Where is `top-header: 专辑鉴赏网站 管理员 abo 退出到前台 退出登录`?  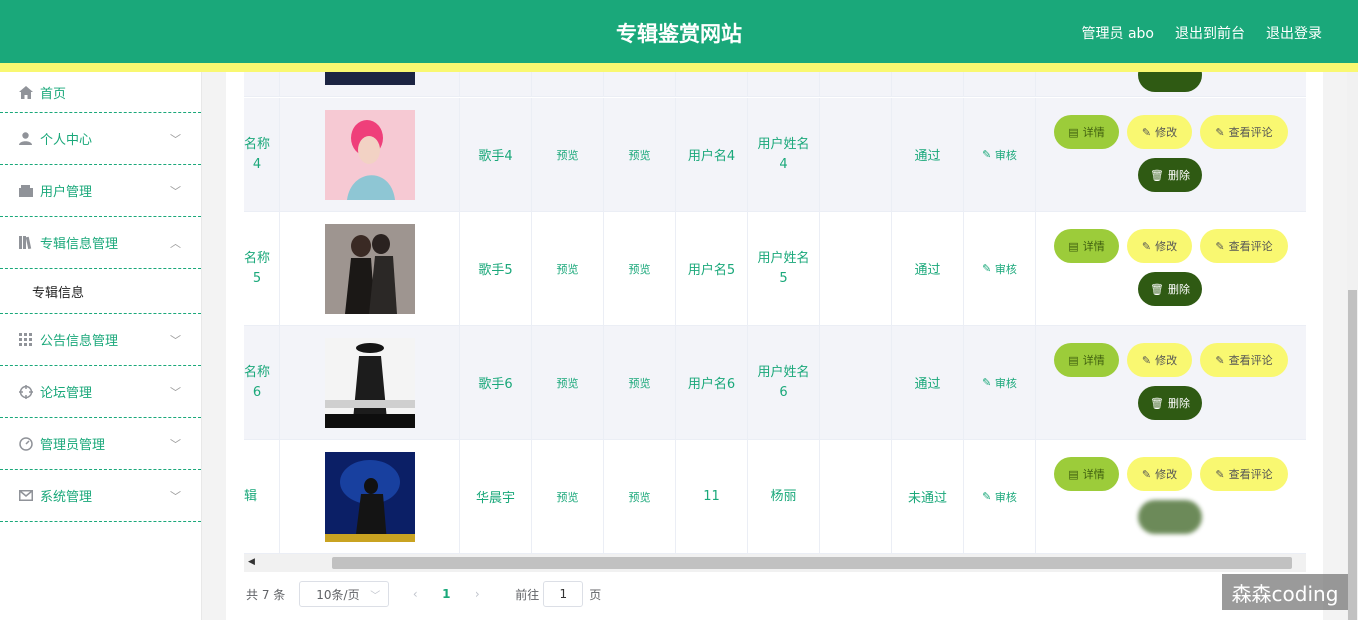 top-header: 专辑鉴赏网站 管理员 abo 退出到前台 退出登录 is located at coordinates (679, 31).